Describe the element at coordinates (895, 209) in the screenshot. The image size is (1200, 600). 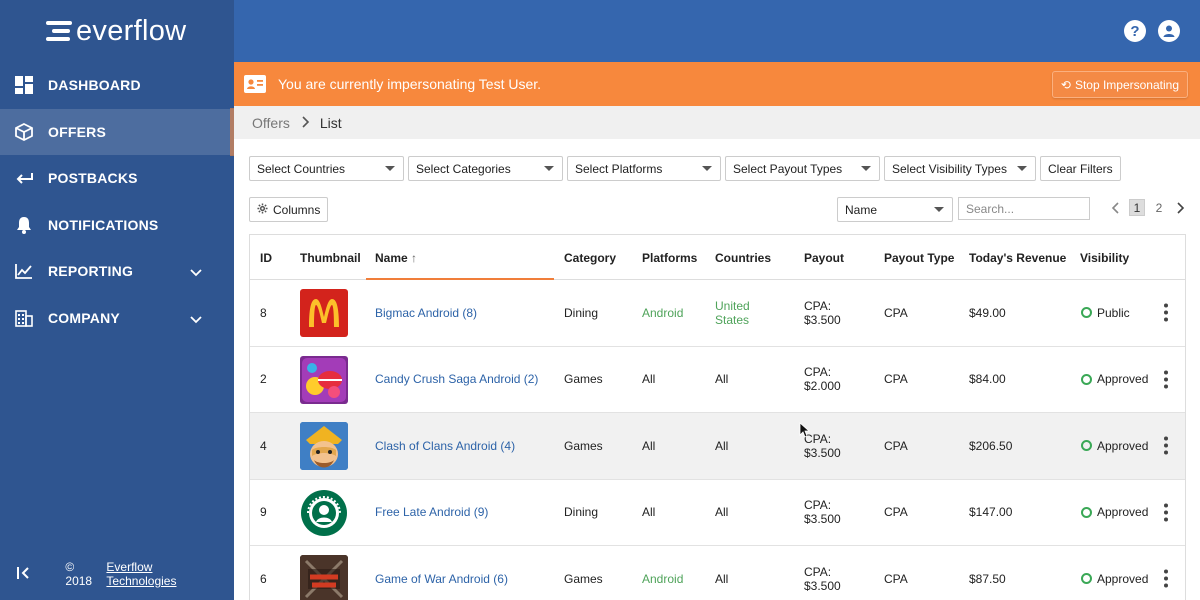
I see `sort-select: Name` at that location.